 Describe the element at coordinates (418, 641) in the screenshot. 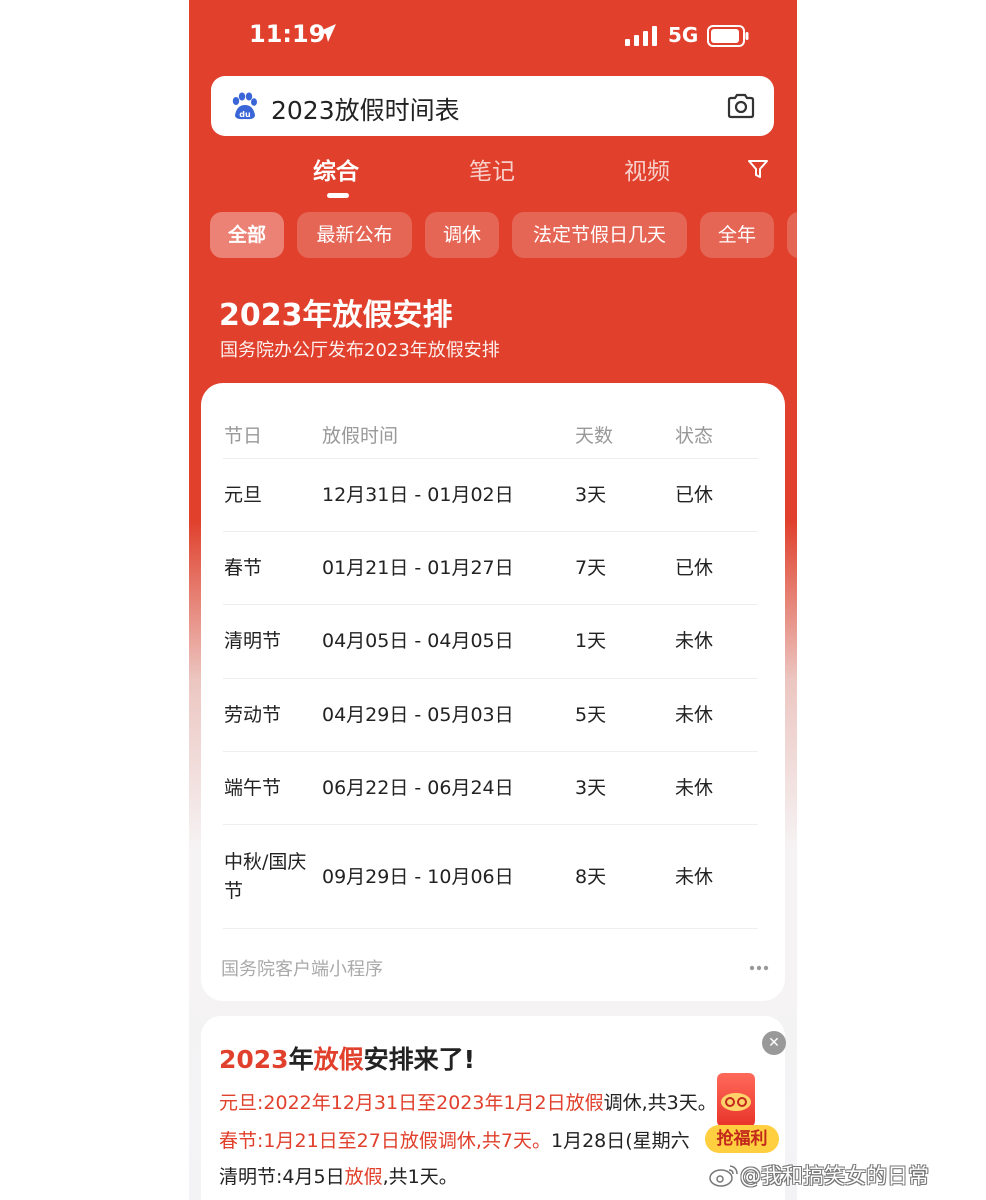

I see `cell-period: 04月05日 - 04月05日` at that location.